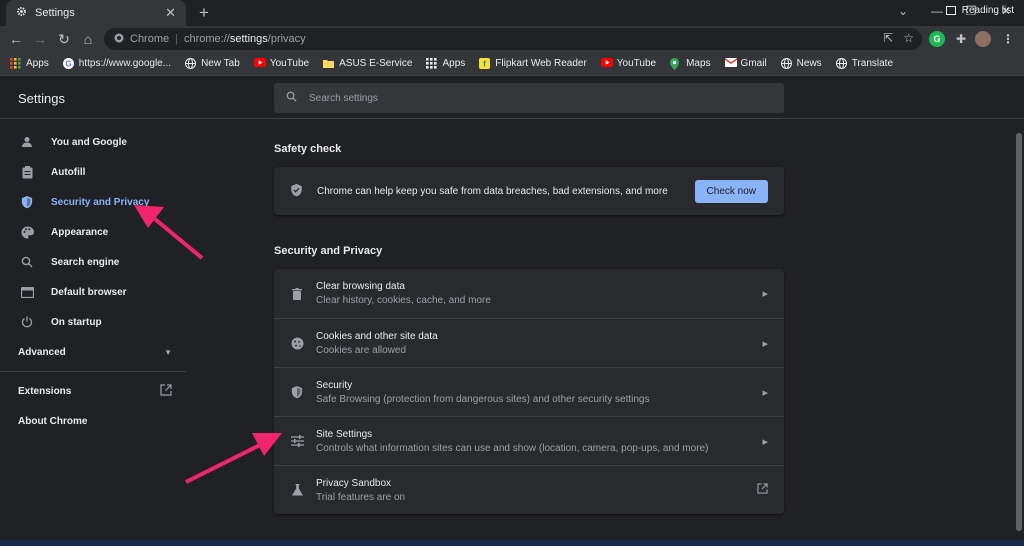 Image resolution: width=1024 pixels, height=546 pixels. What do you see at coordinates (903, 11) in the screenshot?
I see `tab-search-icon: ⌄` at bounding box center [903, 11].